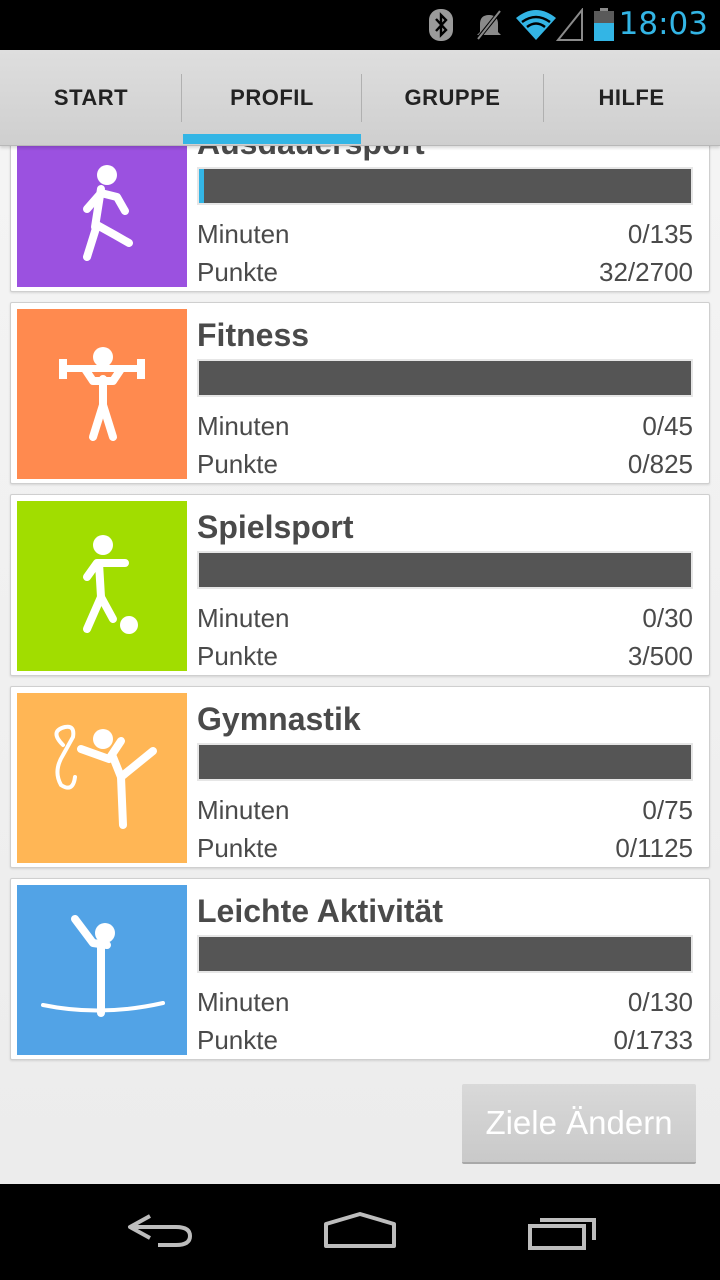 This screenshot has height=1280, width=720. I want to click on points-row: Punkte 0/1125, so click(445, 851).